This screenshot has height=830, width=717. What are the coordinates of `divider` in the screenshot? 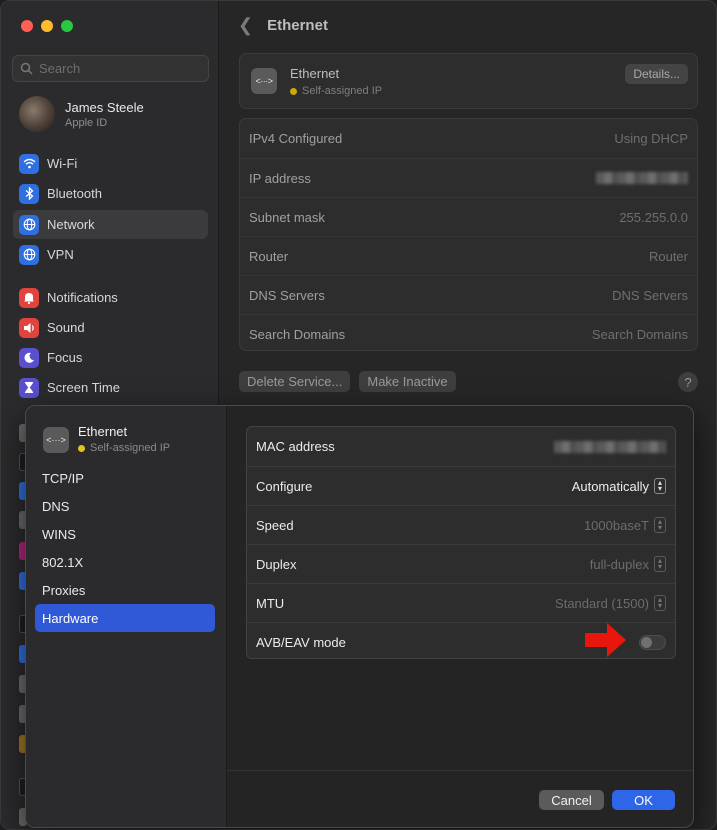 It's located at (460, 770).